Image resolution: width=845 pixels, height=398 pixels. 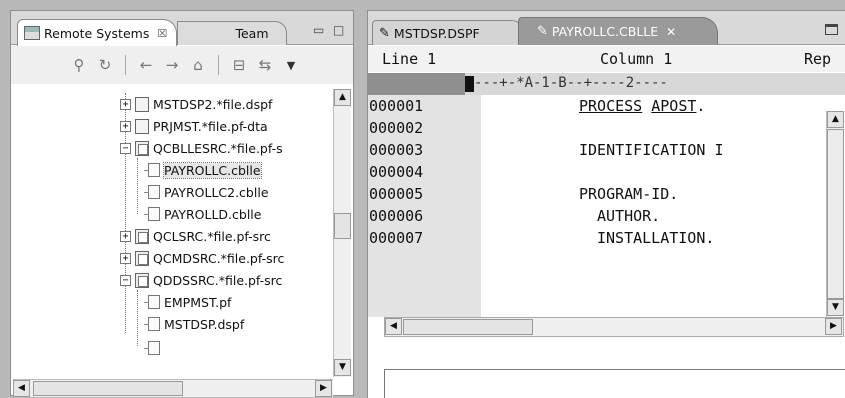 I want to click on source-line: 000005 PROGRAM-ID., so click(x=523, y=194).